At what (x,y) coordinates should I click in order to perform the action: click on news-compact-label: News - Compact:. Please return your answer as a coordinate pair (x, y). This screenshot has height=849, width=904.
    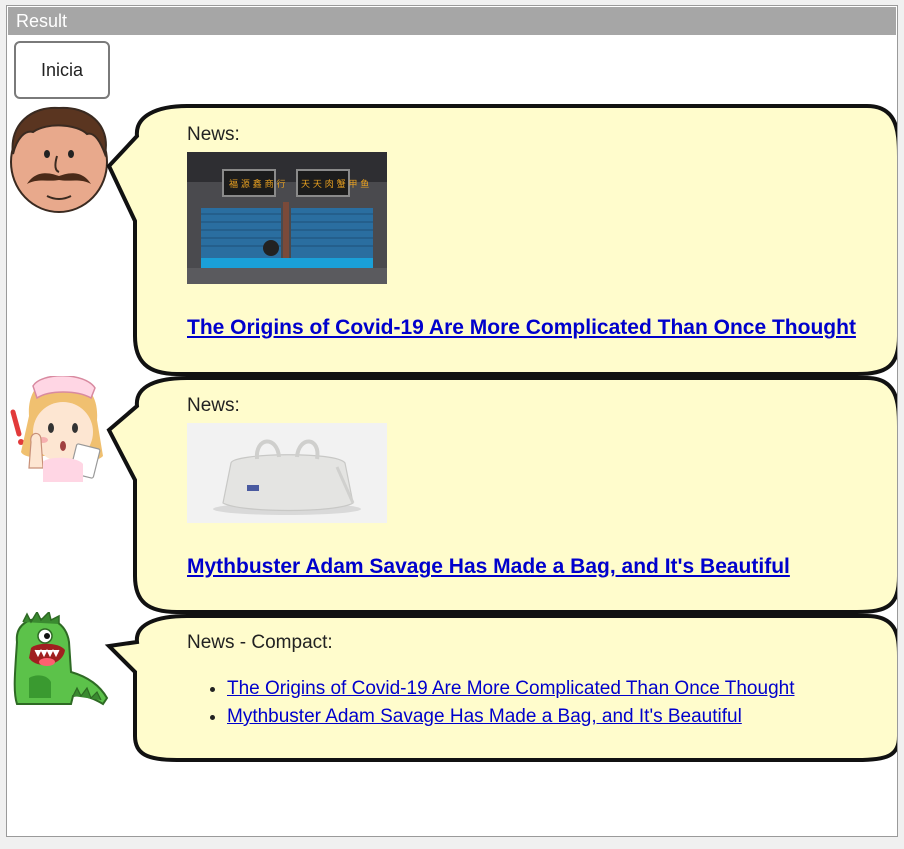
    Looking at the image, I should click on (260, 642).